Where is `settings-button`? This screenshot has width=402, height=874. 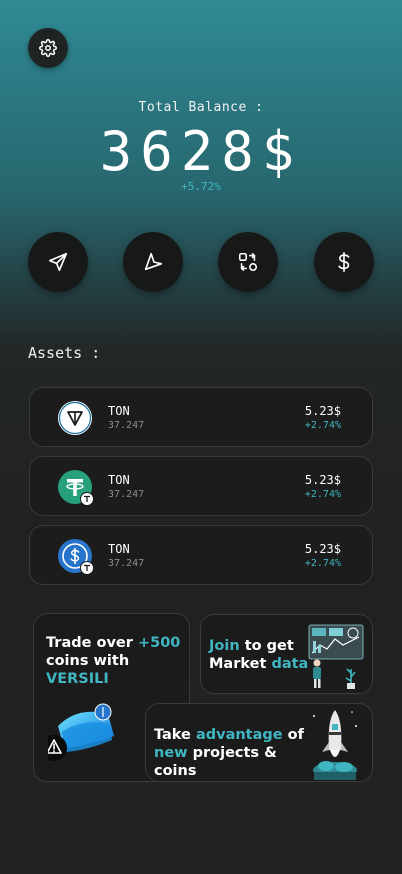
settings-button is located at coordinates (48, 48).